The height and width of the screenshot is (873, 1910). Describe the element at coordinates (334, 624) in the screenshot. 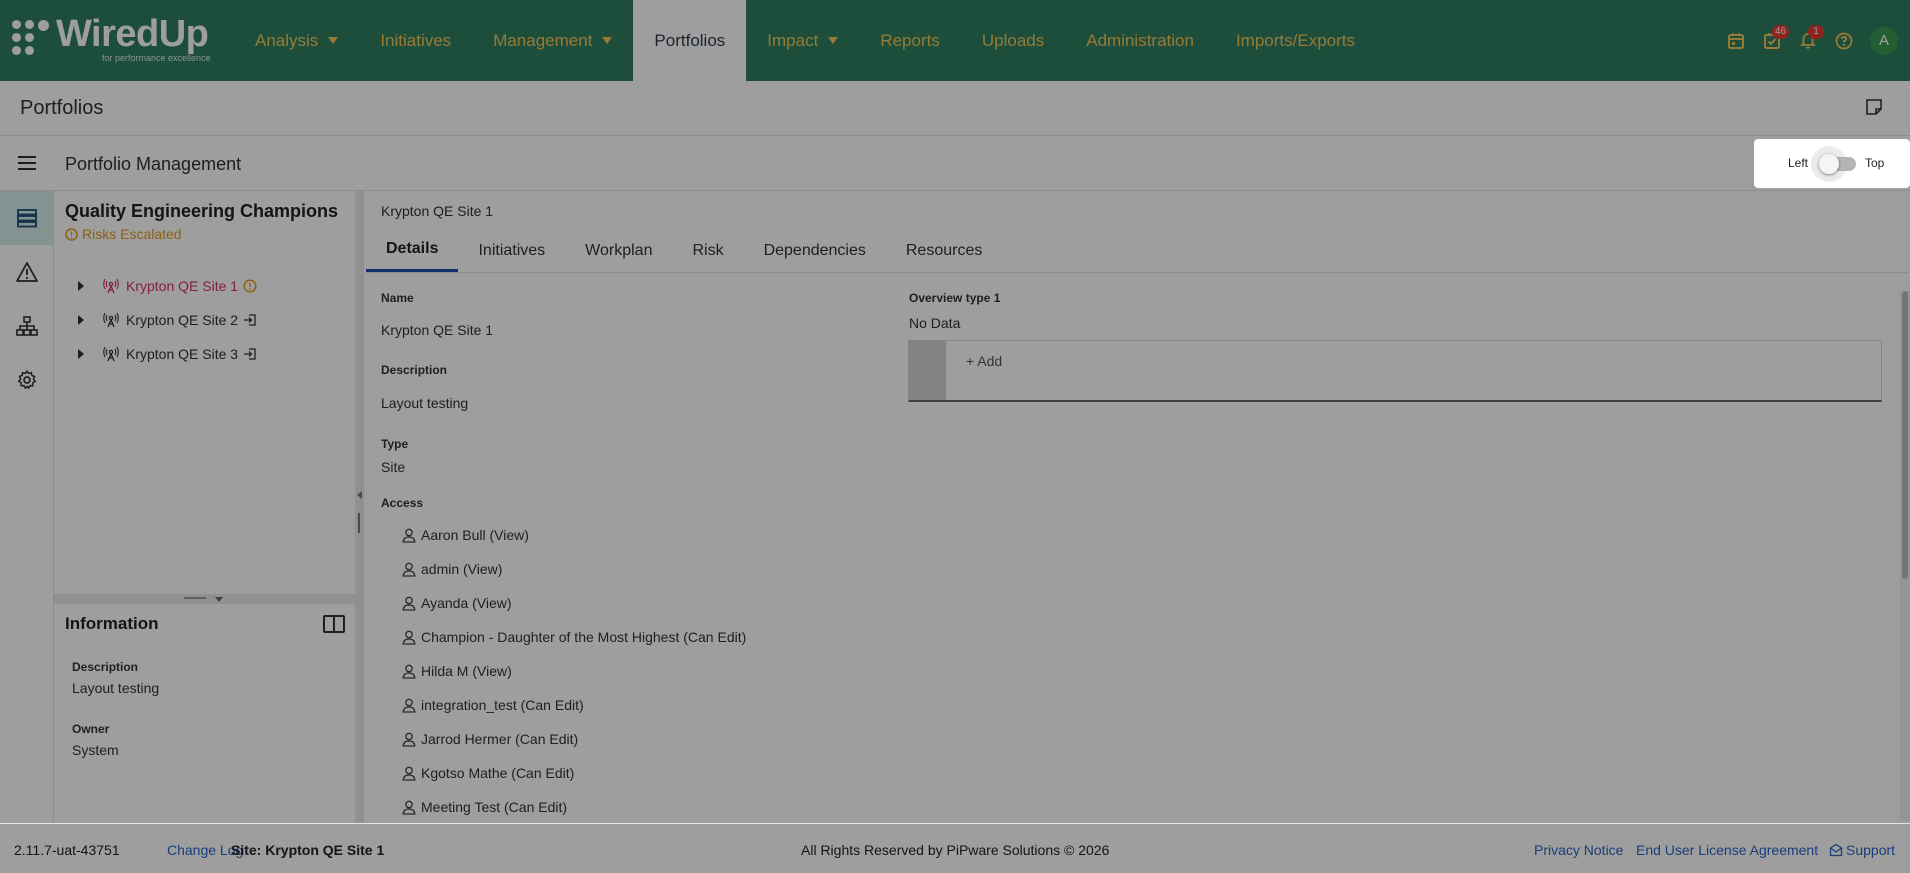

I see `panel-layout-icon` at that location.